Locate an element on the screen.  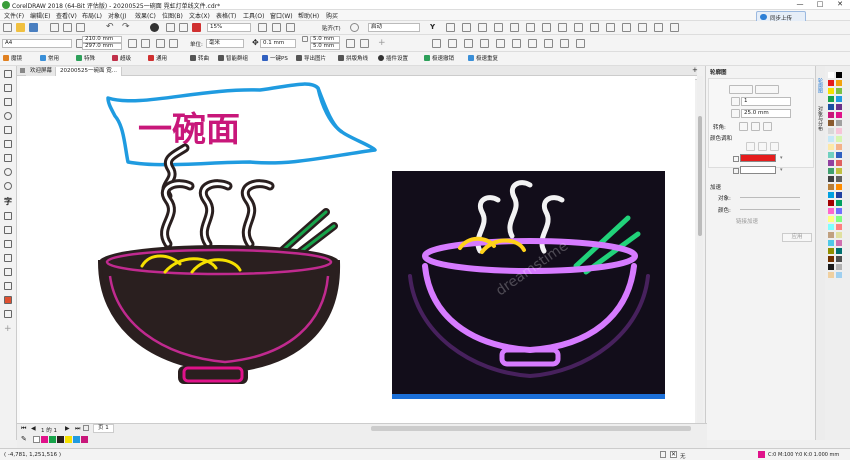
duplicate-x-input: 5.0 mm is located at coordinates (325, 39).